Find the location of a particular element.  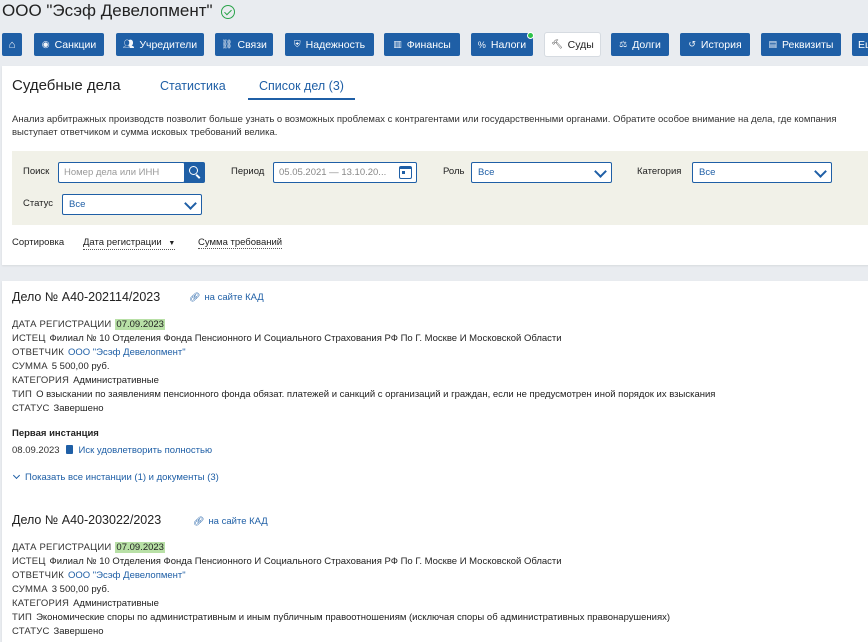

instance-document-row: 08.09.2023 Иск удовлетворить полностью is located at coordinates (112, 450).